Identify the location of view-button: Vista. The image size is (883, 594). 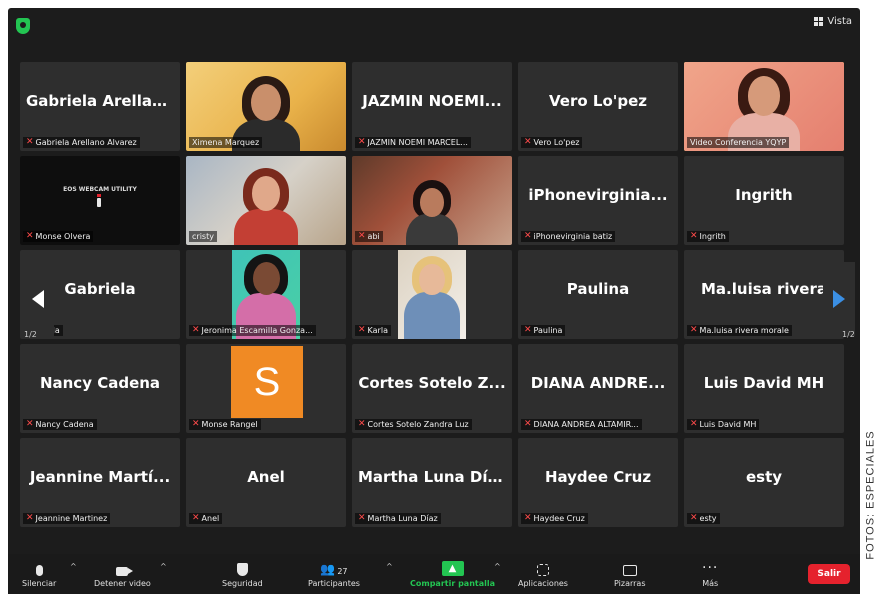
(833, 21).